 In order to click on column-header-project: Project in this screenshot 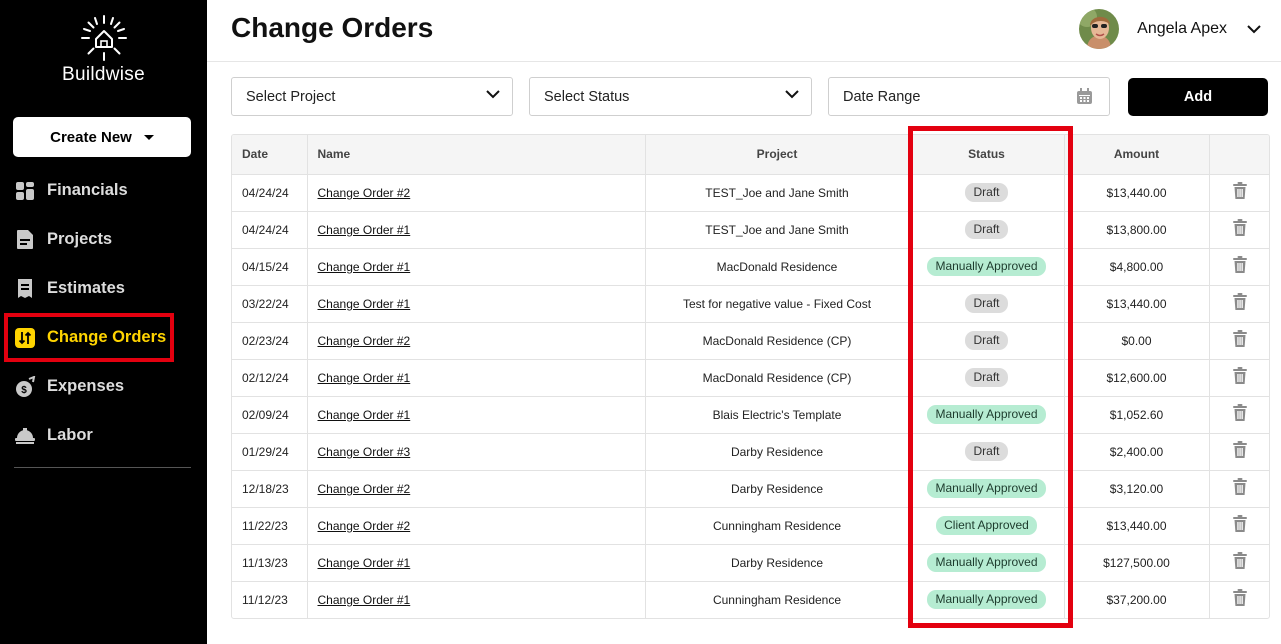, I will do `click(777, 155)`.